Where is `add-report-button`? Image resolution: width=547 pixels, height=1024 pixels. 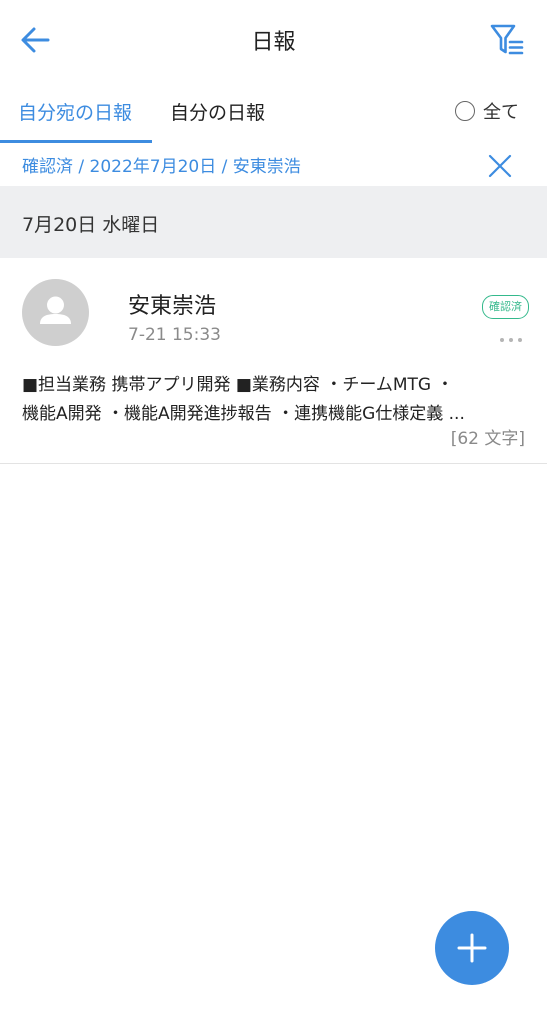
add-report-button is located at coordinates (472, 948).